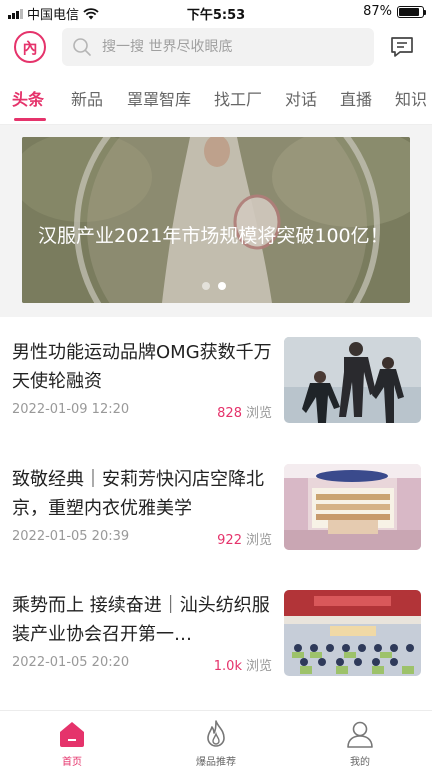 The width and height of the screenshot is (432, 768). What do you see at coordinates (402, 47) in the screenshot?
I see `message-icon` at bounding box center [402, 47].